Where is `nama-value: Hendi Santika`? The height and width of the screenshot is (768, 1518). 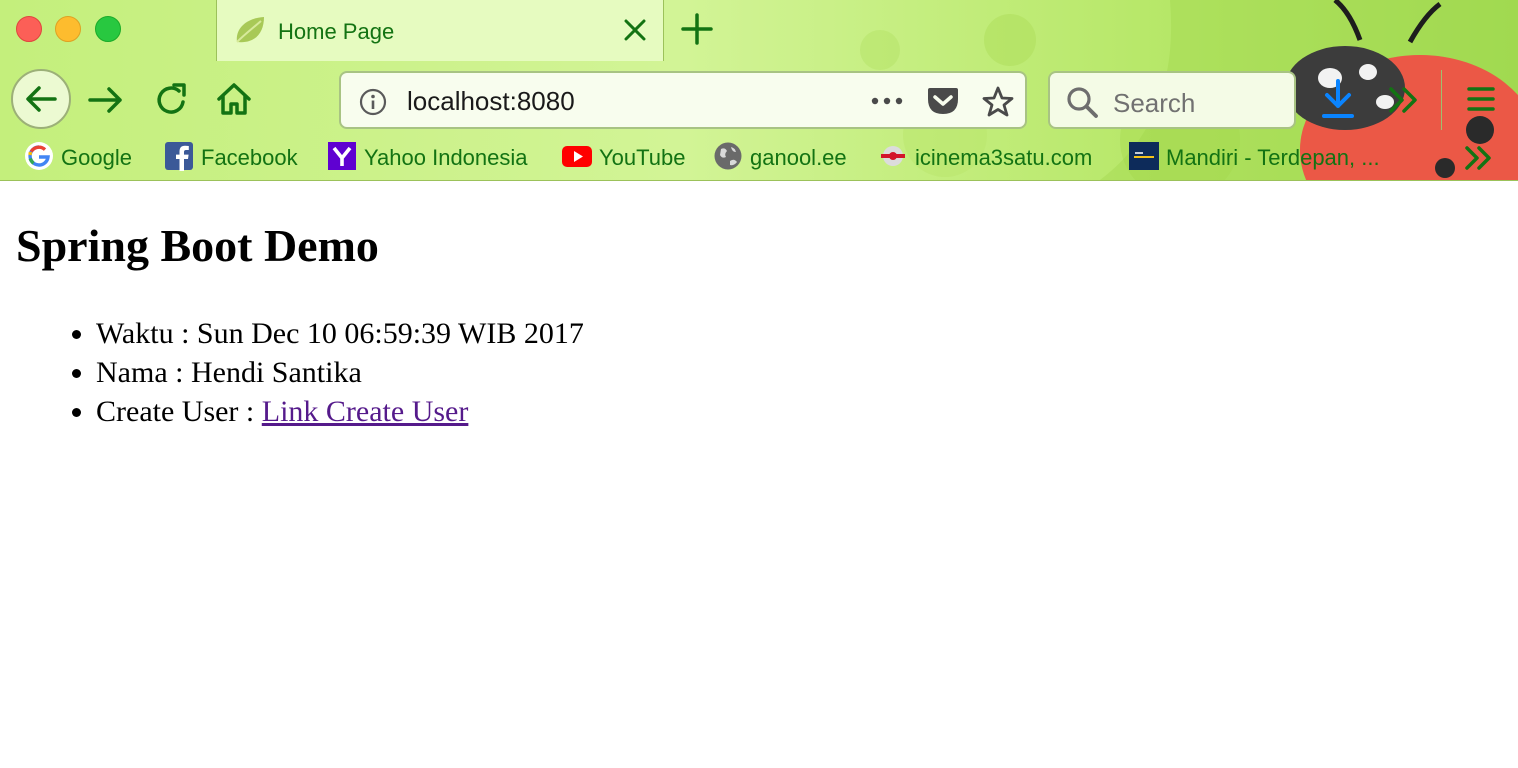 nama-value: Hendi Santika is located at coordinates (276, 372).